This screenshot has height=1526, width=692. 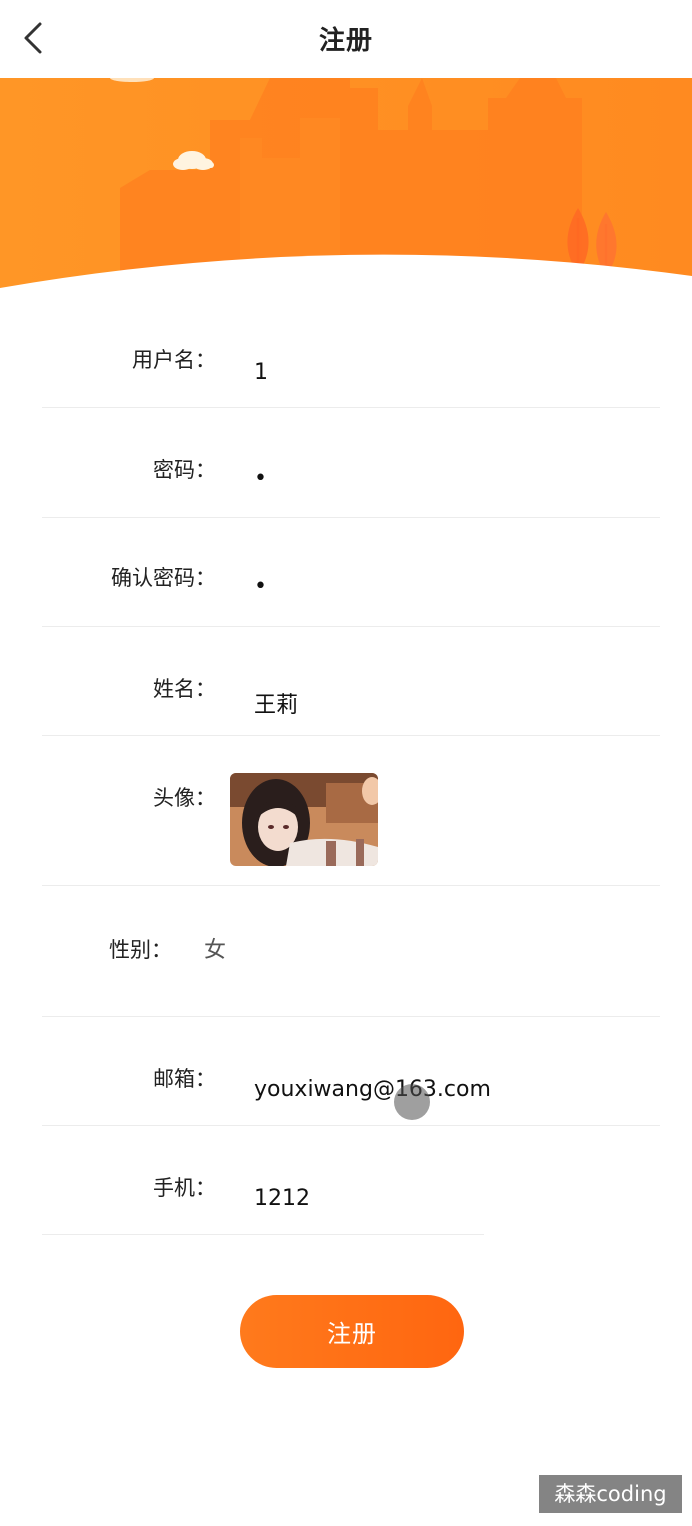 What do you see at coordinates (260, 586) in the screenshot?
I see `confirm-password-input: •` at bounding box center [260, 586].